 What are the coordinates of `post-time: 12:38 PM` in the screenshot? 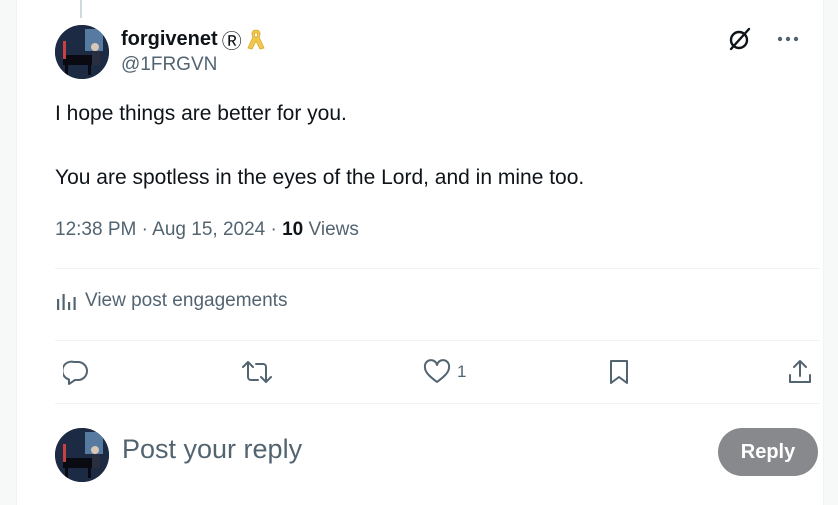 It's located at (95, 229).